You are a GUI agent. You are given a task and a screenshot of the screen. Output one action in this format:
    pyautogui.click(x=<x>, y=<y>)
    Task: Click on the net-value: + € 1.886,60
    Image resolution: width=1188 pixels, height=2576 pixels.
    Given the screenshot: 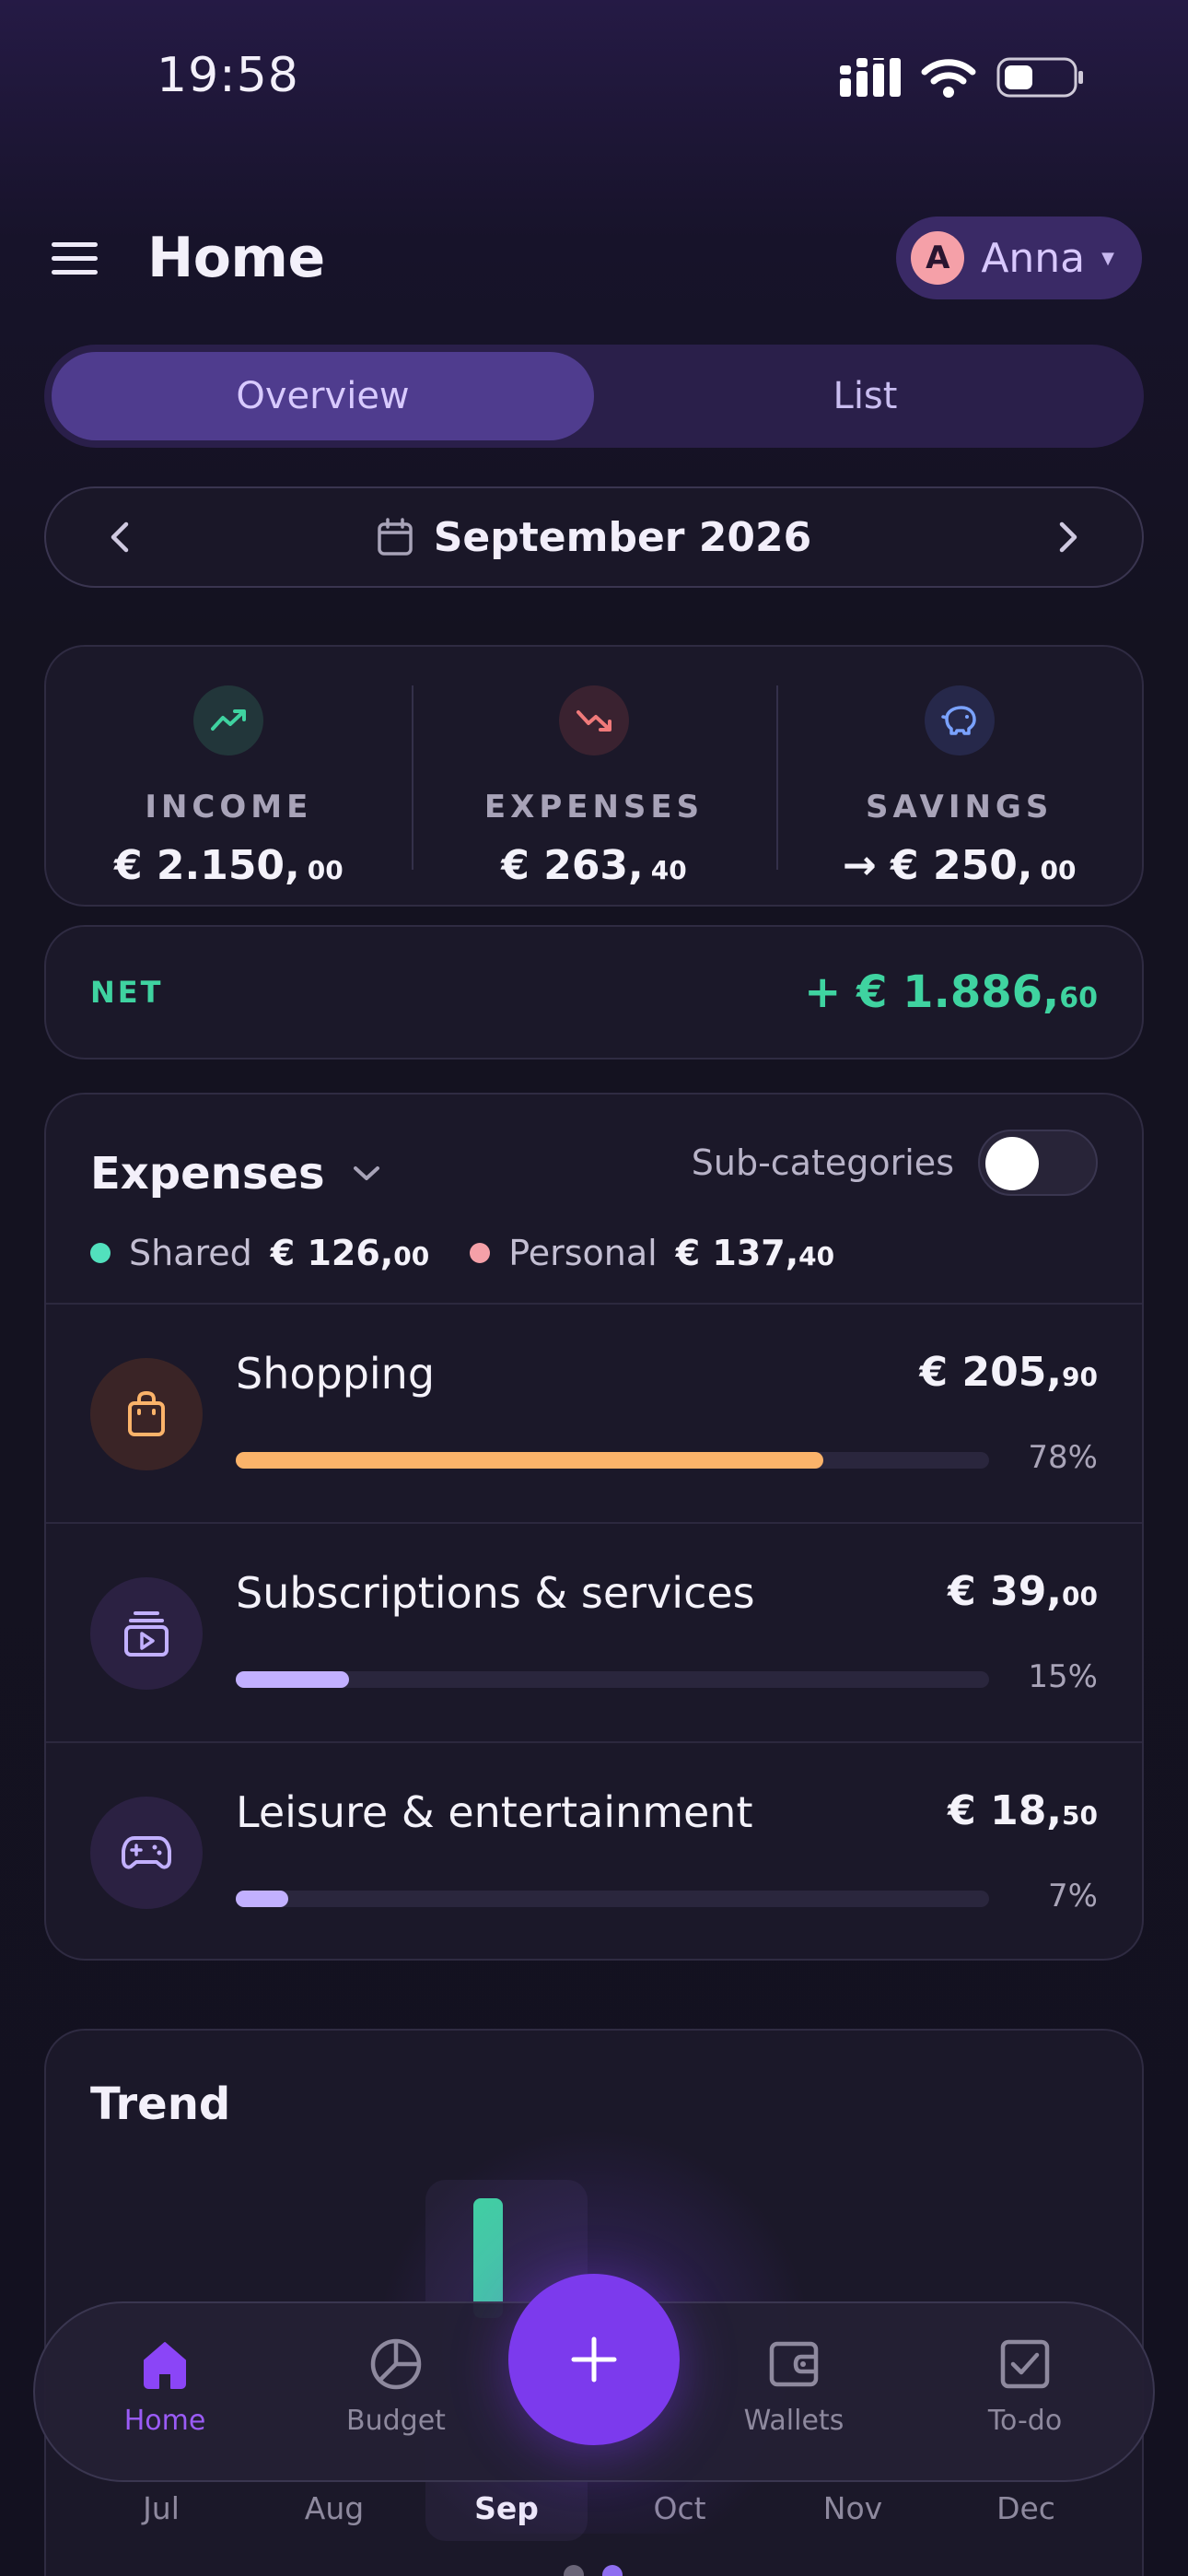 What is the action you would take?
    pyautogui.click(x=951, y=992)
    